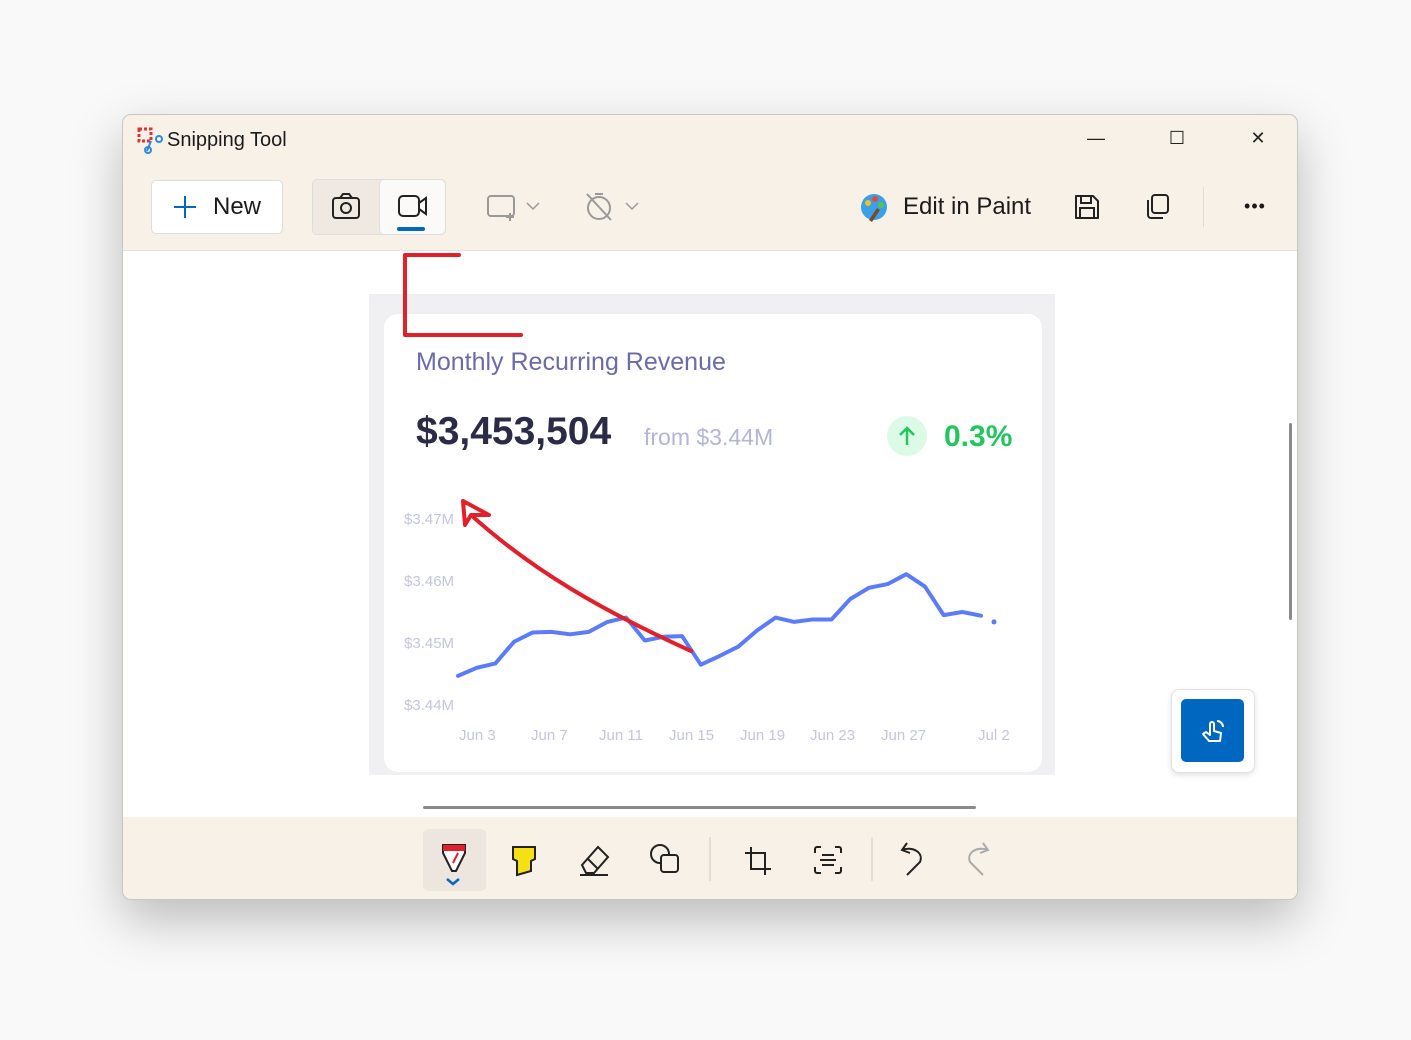  I want to click on touch-writing-icon, so click(1212, 730).